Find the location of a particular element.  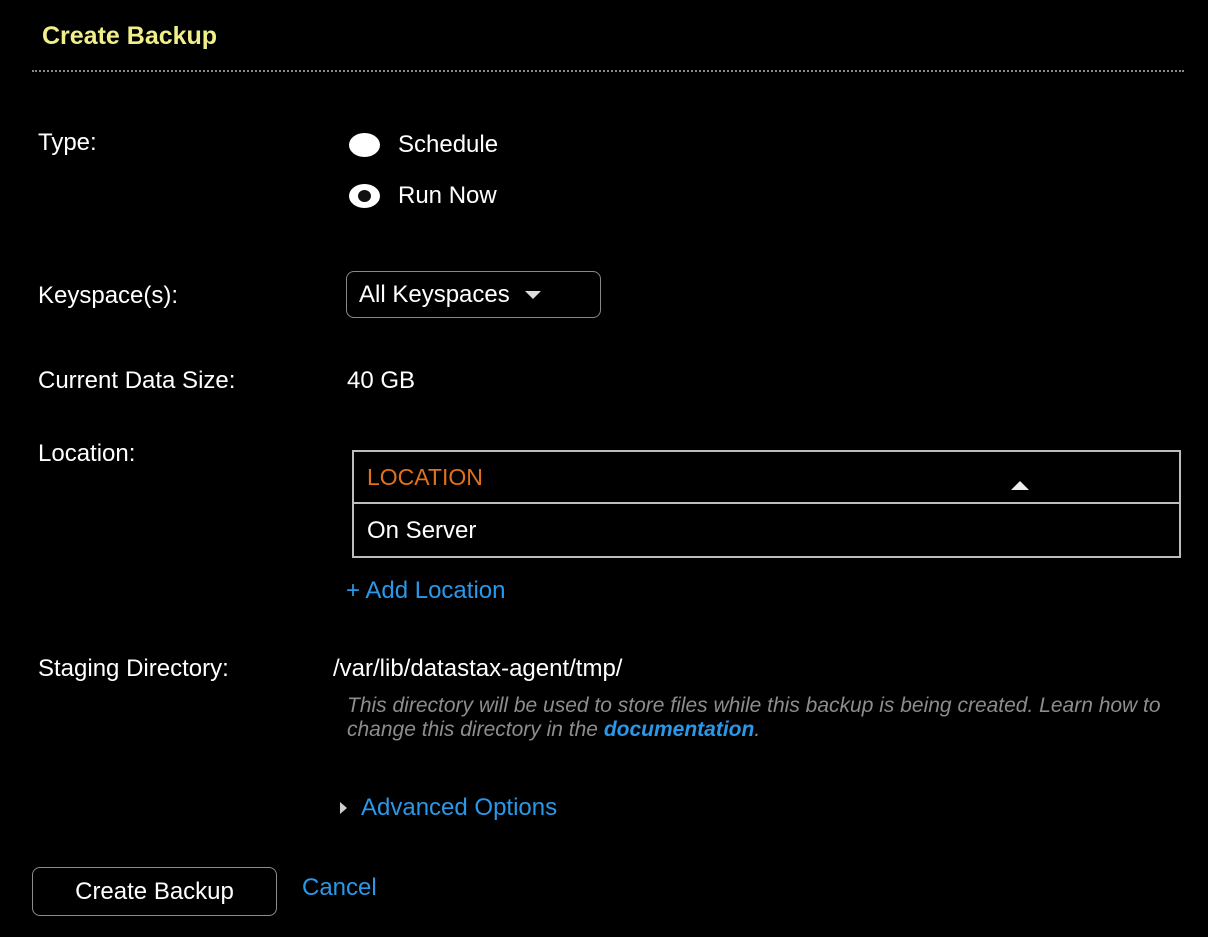

cancel-link: Cancel is located at coordinates (339, 888).